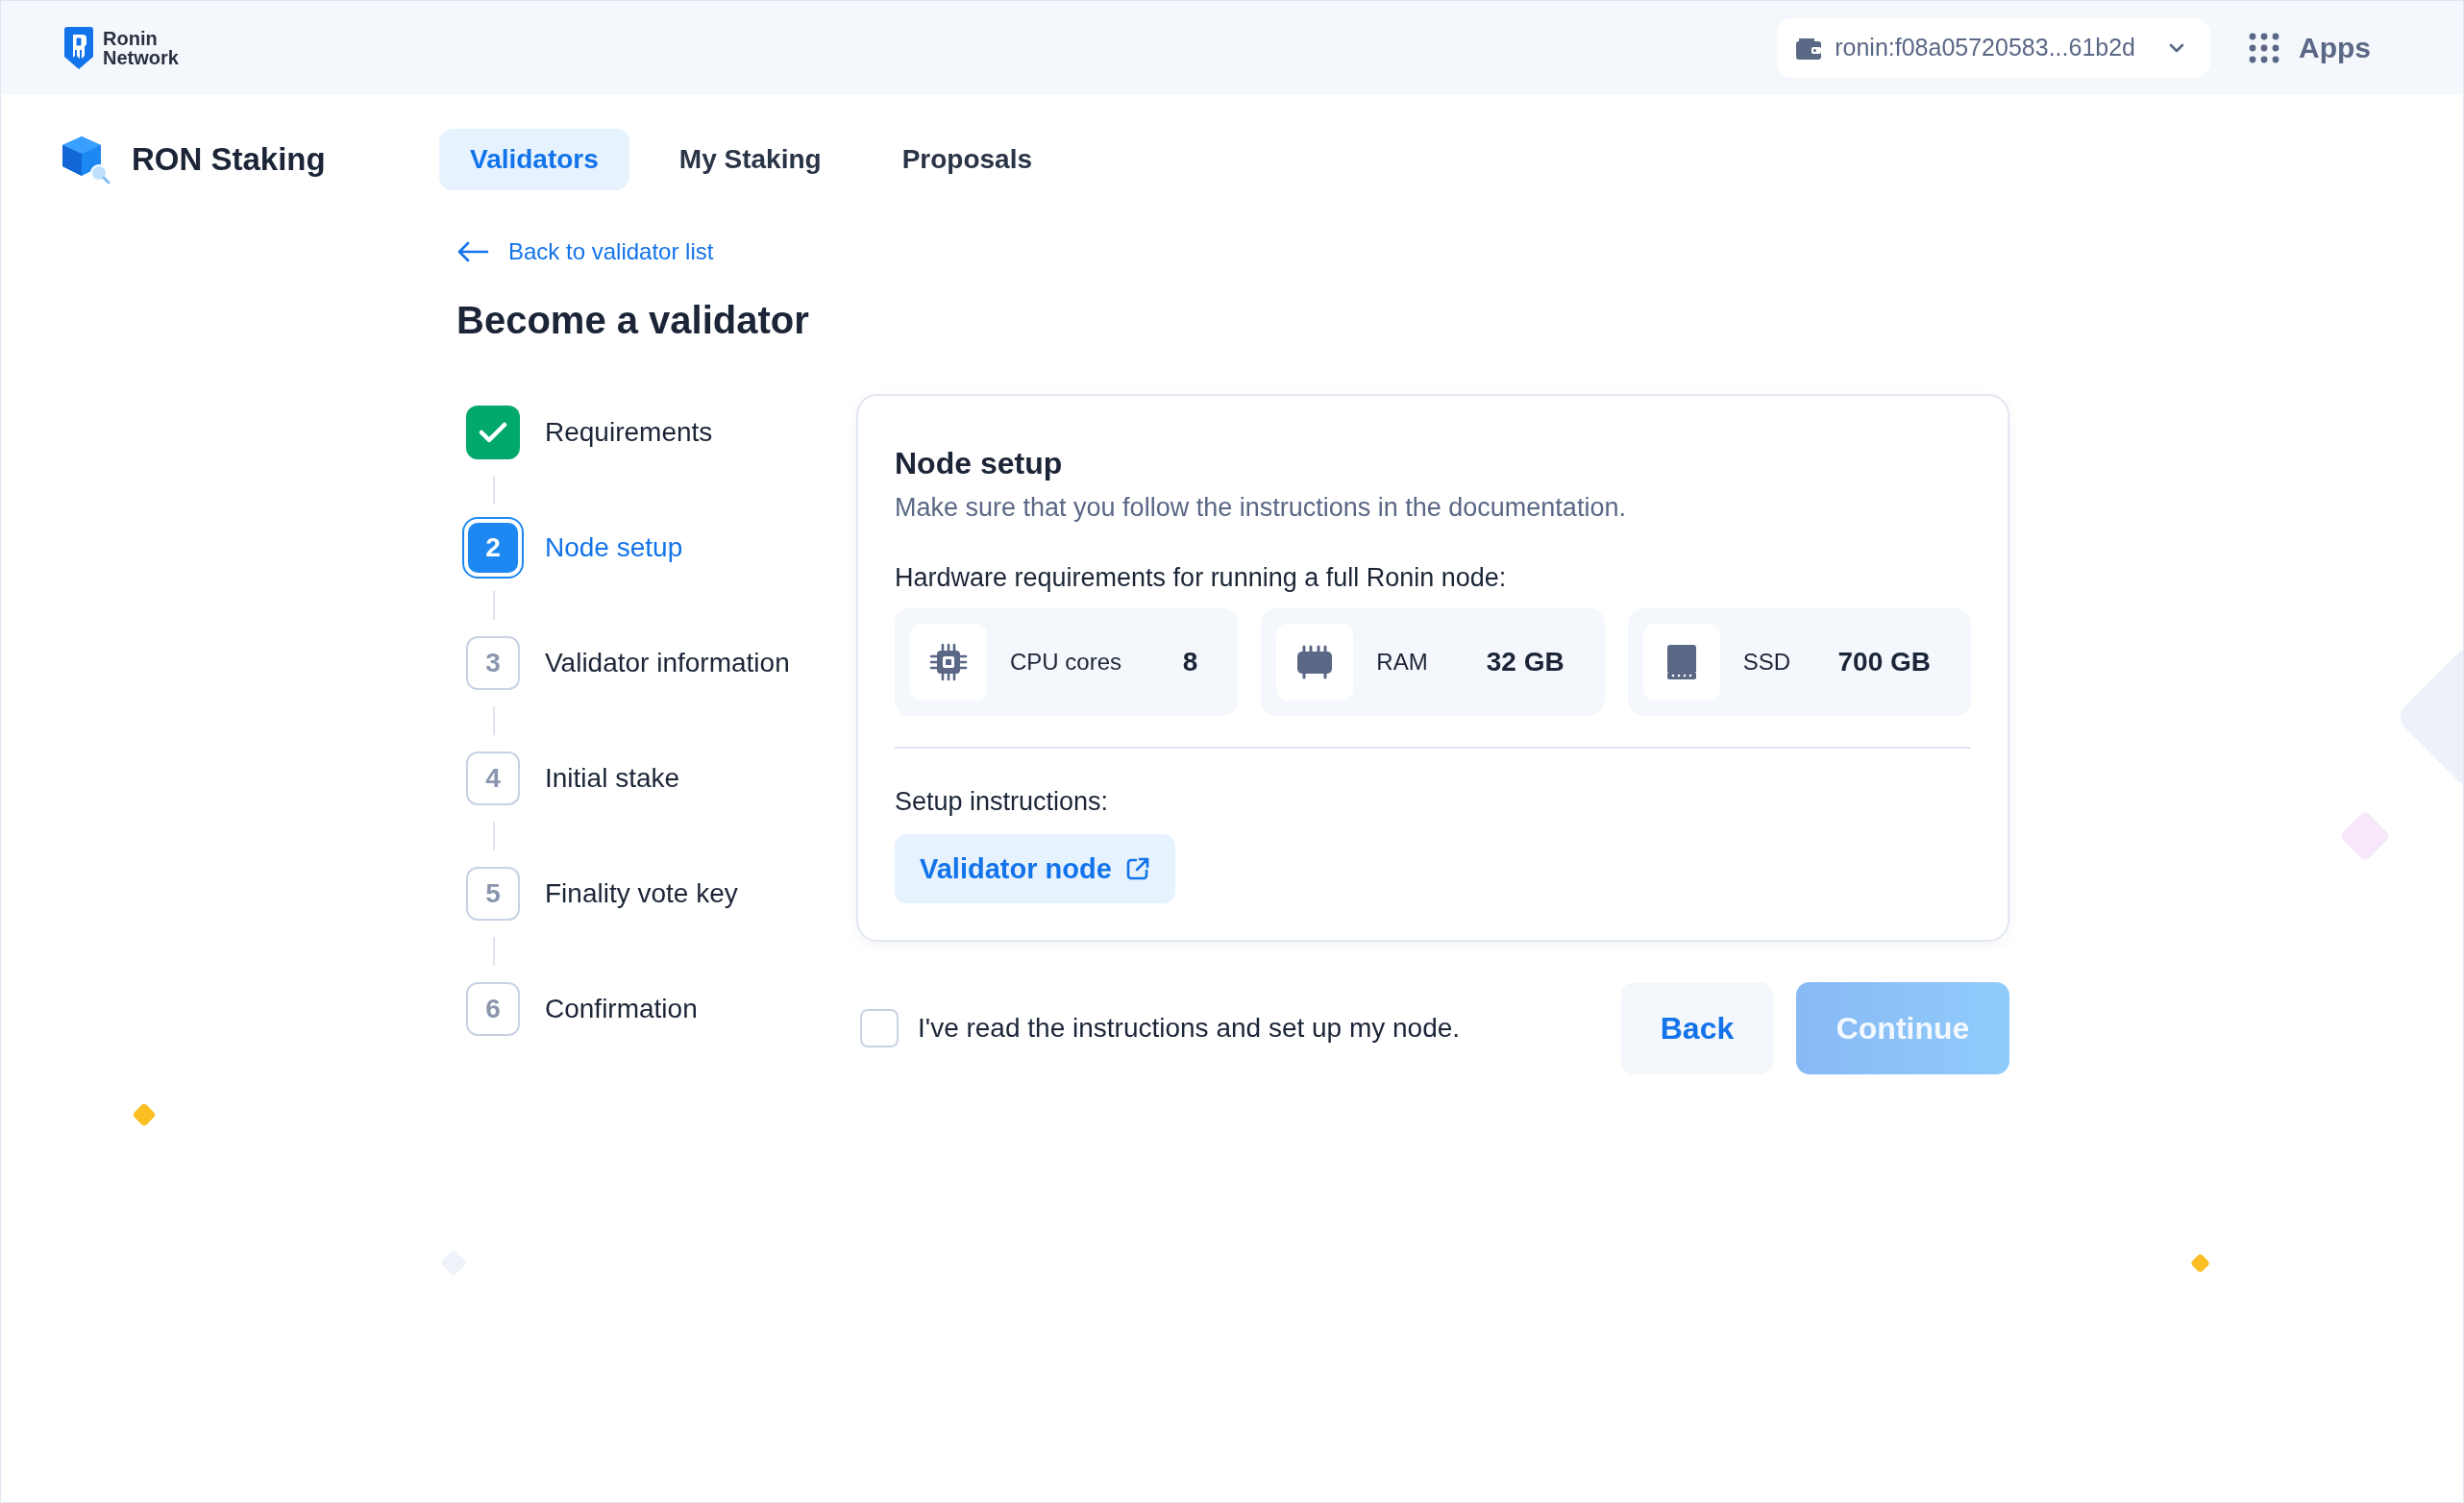  What do you see at coordinates (750, 159) in the screenshot?
I see `nav-tab: My Staking` at bounding box center [750, 159].